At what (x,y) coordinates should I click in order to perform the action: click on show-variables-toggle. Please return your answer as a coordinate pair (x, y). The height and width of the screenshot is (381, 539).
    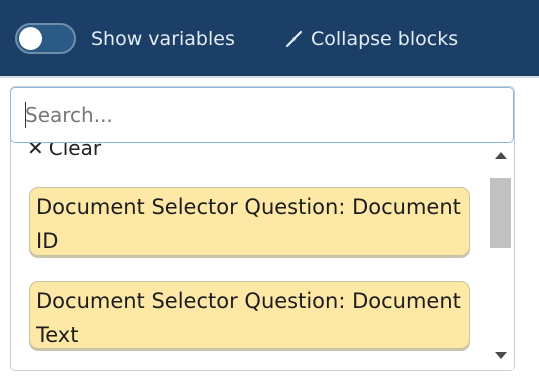
    Looking at the image, I should click on (45, 38).